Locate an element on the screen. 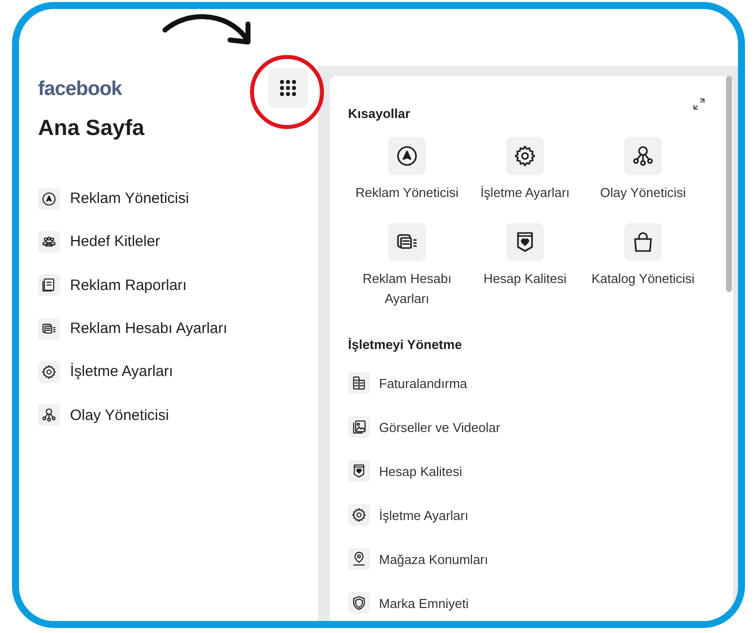 The height and width of the screenshot is (633, 755). shortcut-item: Reklam Yöneticisi is located at coordinates (407, 170).